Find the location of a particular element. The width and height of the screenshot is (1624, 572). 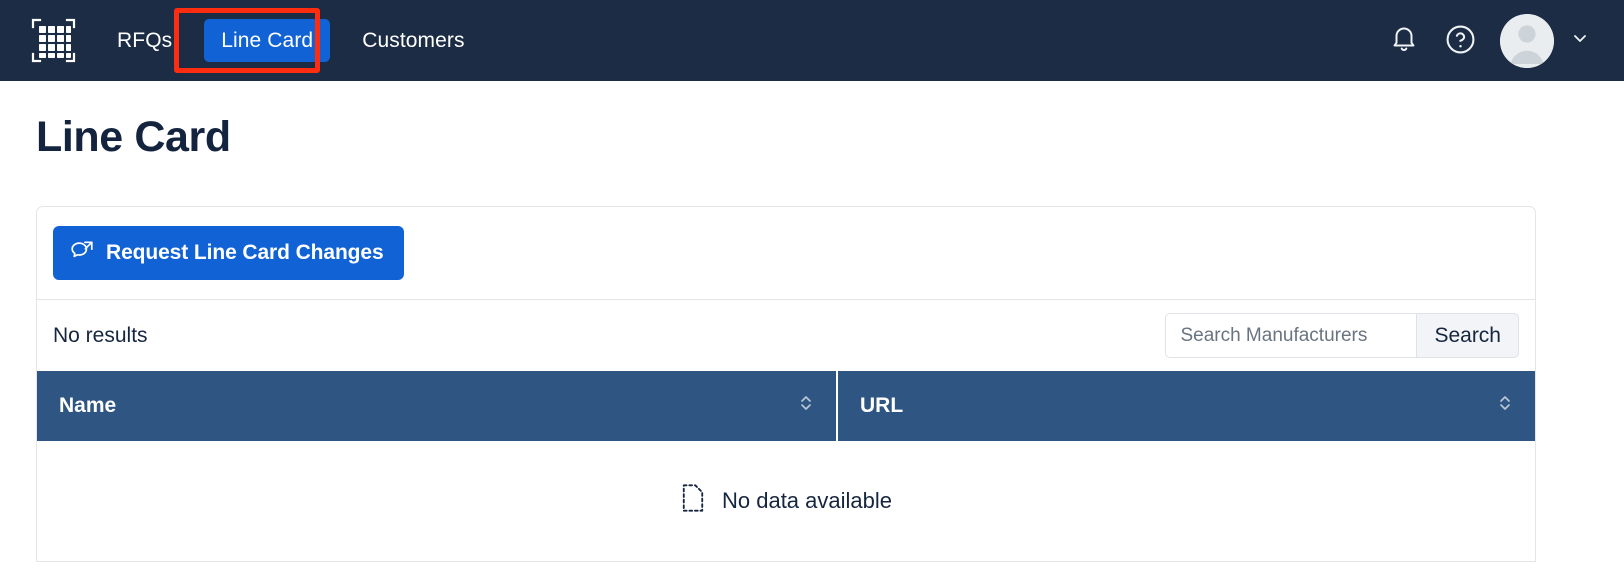

notifications-button is located at coordinates (1404, 41).